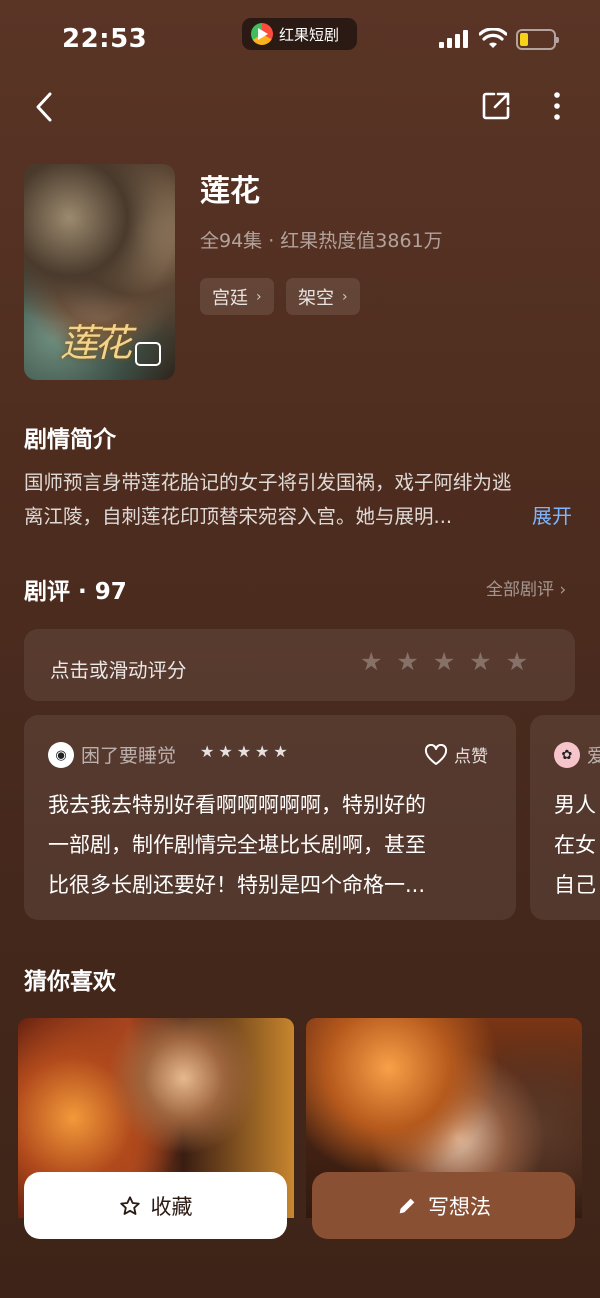 This screenshot has width=600, height=1298. I want to click on tag-jiakong: 架空 ›, so click(323, 296).